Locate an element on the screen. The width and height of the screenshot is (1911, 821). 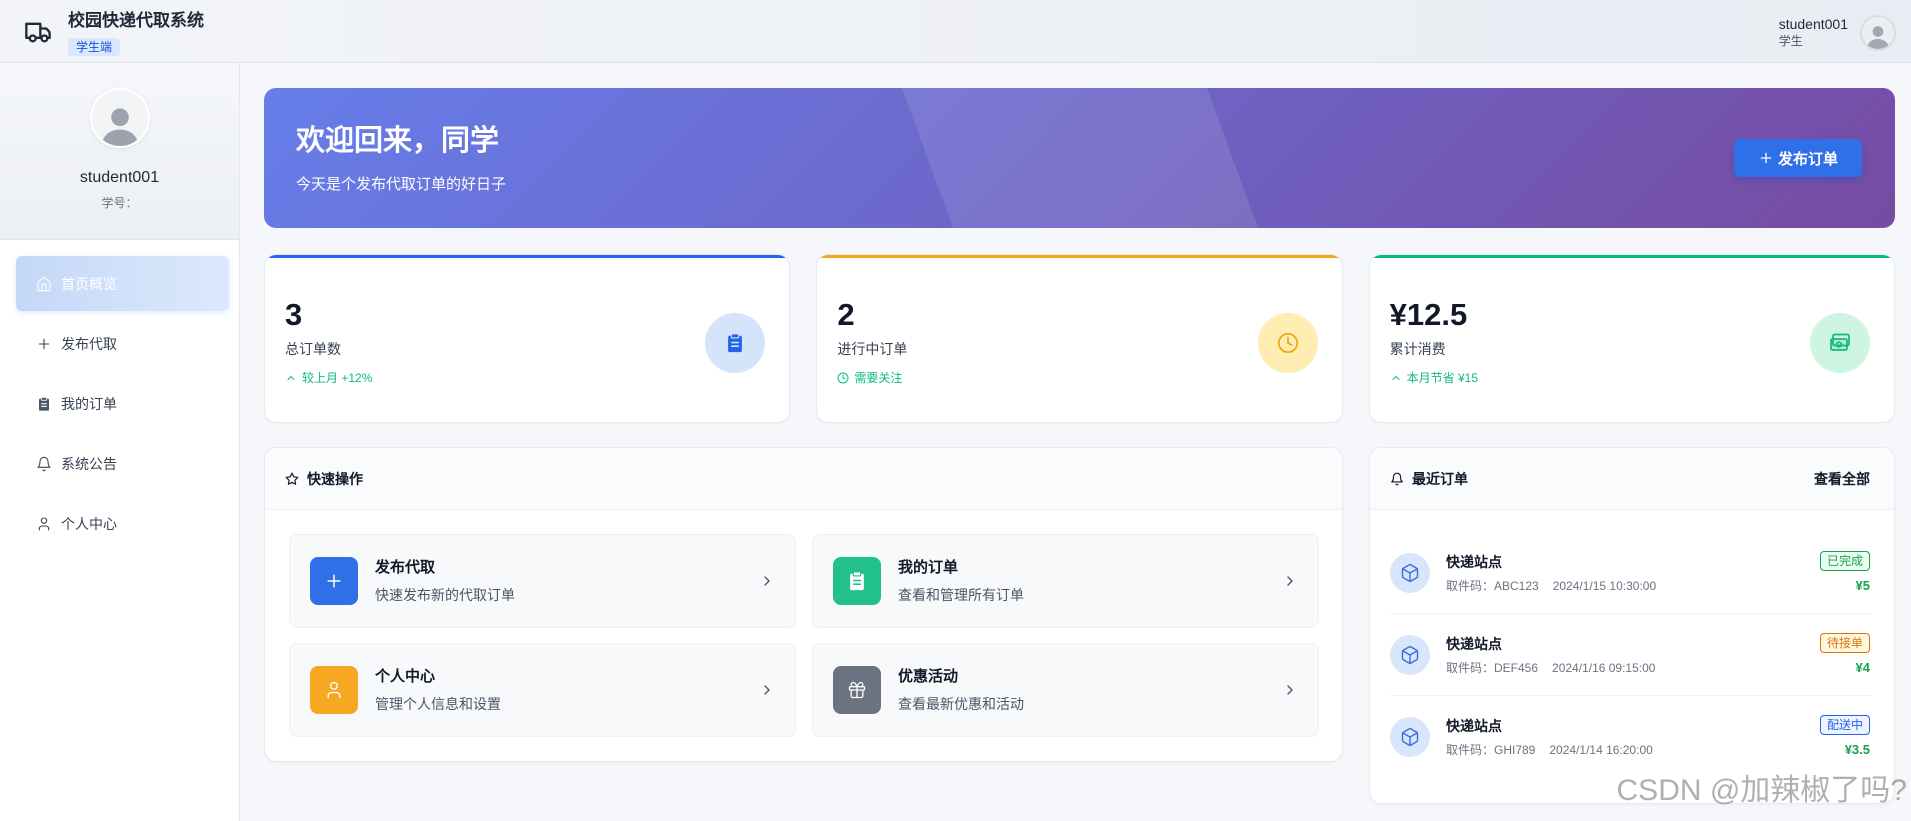
avatar is located at coordinates (1878, 33).